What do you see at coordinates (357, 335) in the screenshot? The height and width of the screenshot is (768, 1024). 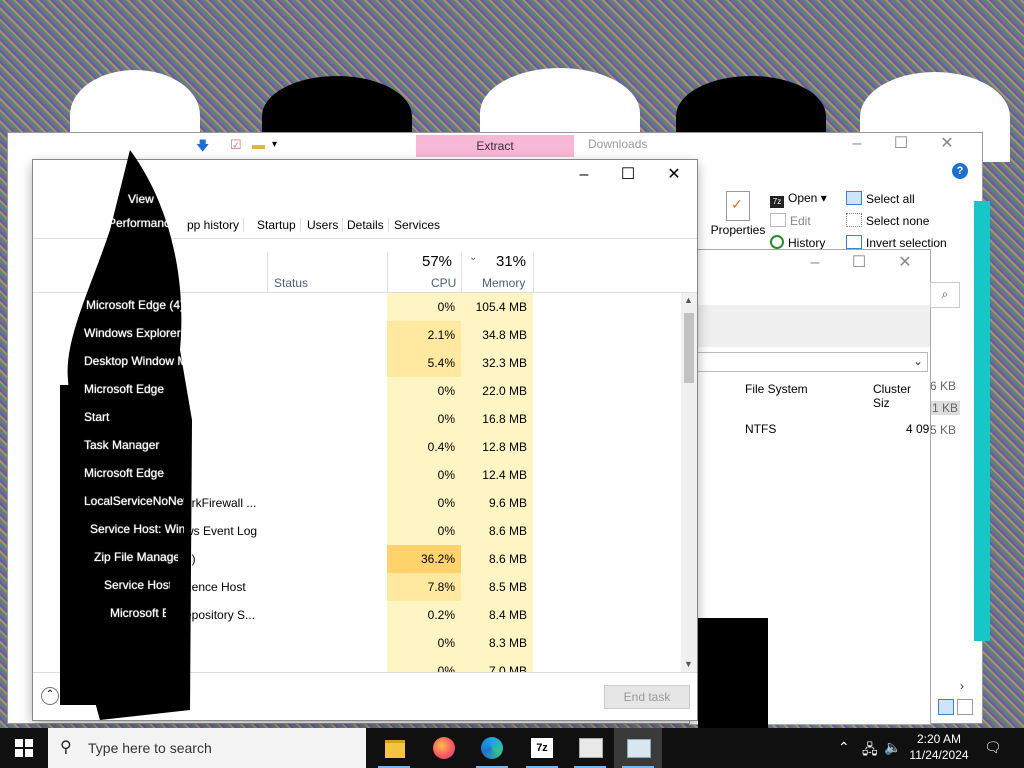 I see `table-row: 2.1% 34.8 MB` at bounding box center [357, 335].